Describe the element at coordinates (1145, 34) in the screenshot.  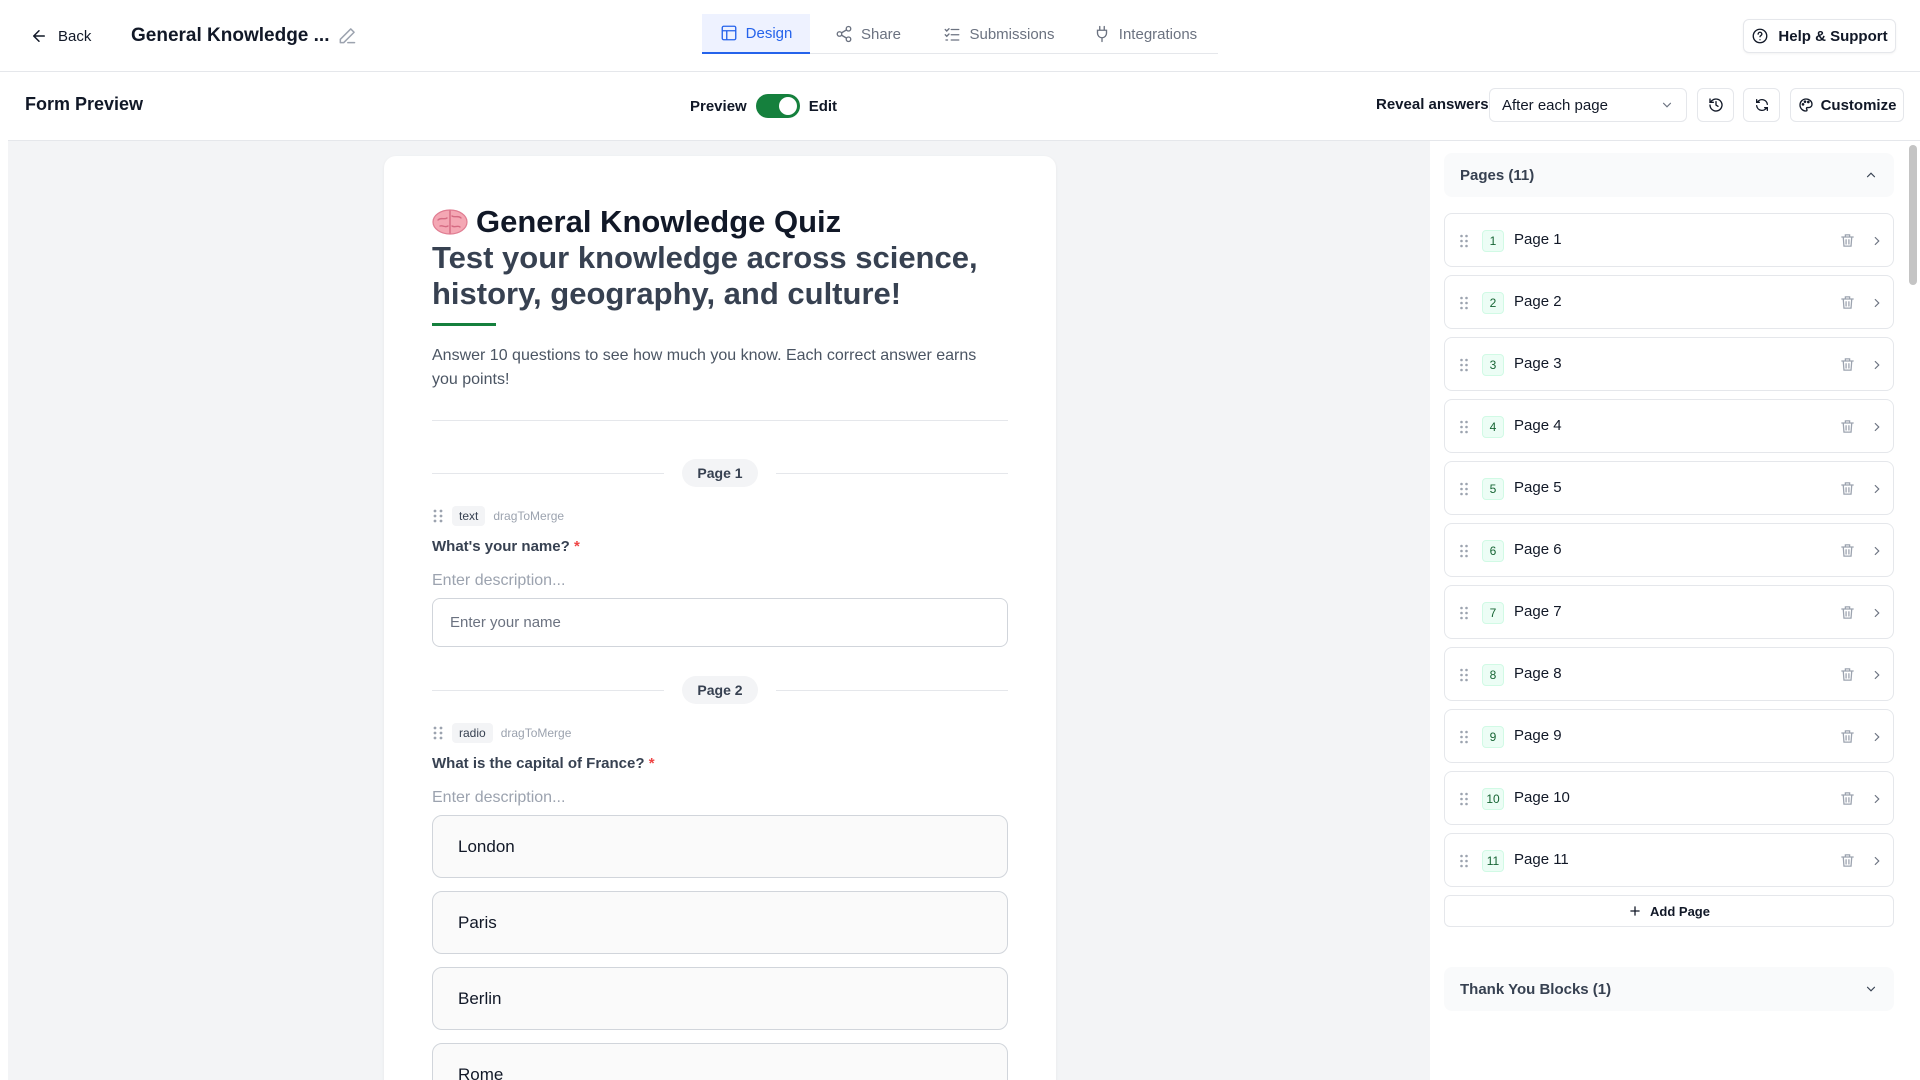
I see `tab-integrations: Integrations` at that location.